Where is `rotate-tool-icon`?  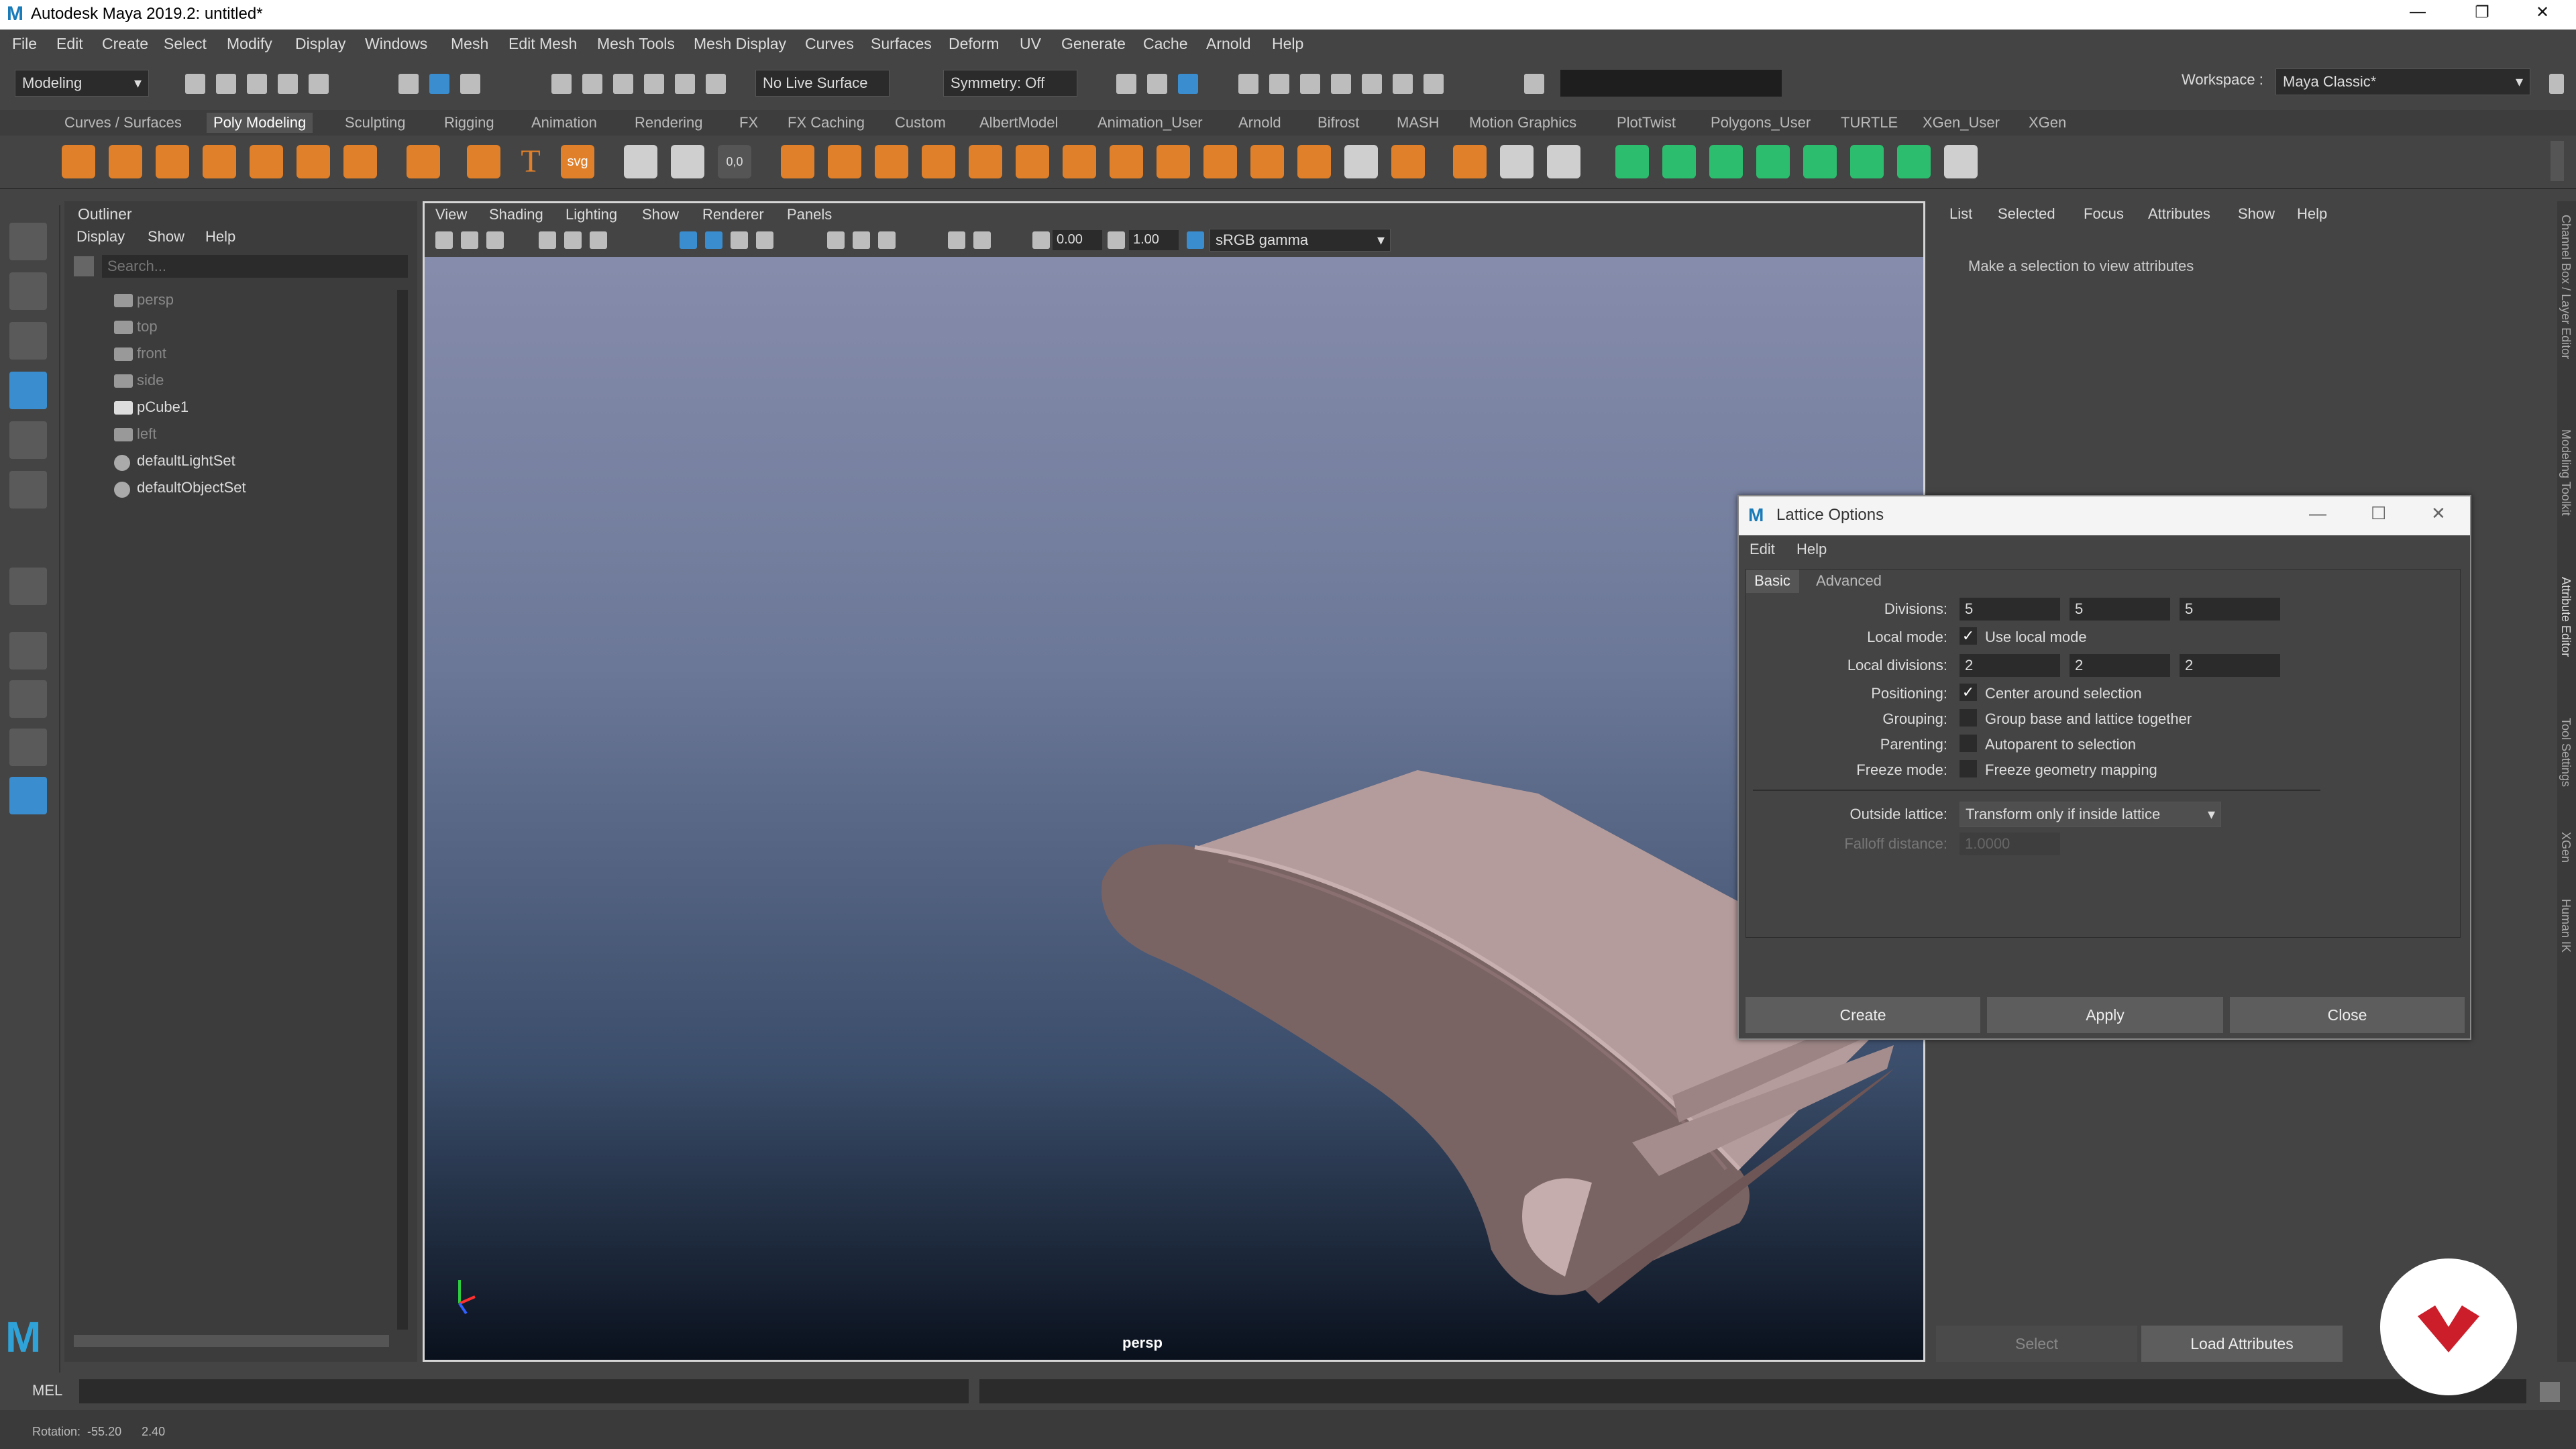
rotate-tool-icon is located at coordinates (28, 440).